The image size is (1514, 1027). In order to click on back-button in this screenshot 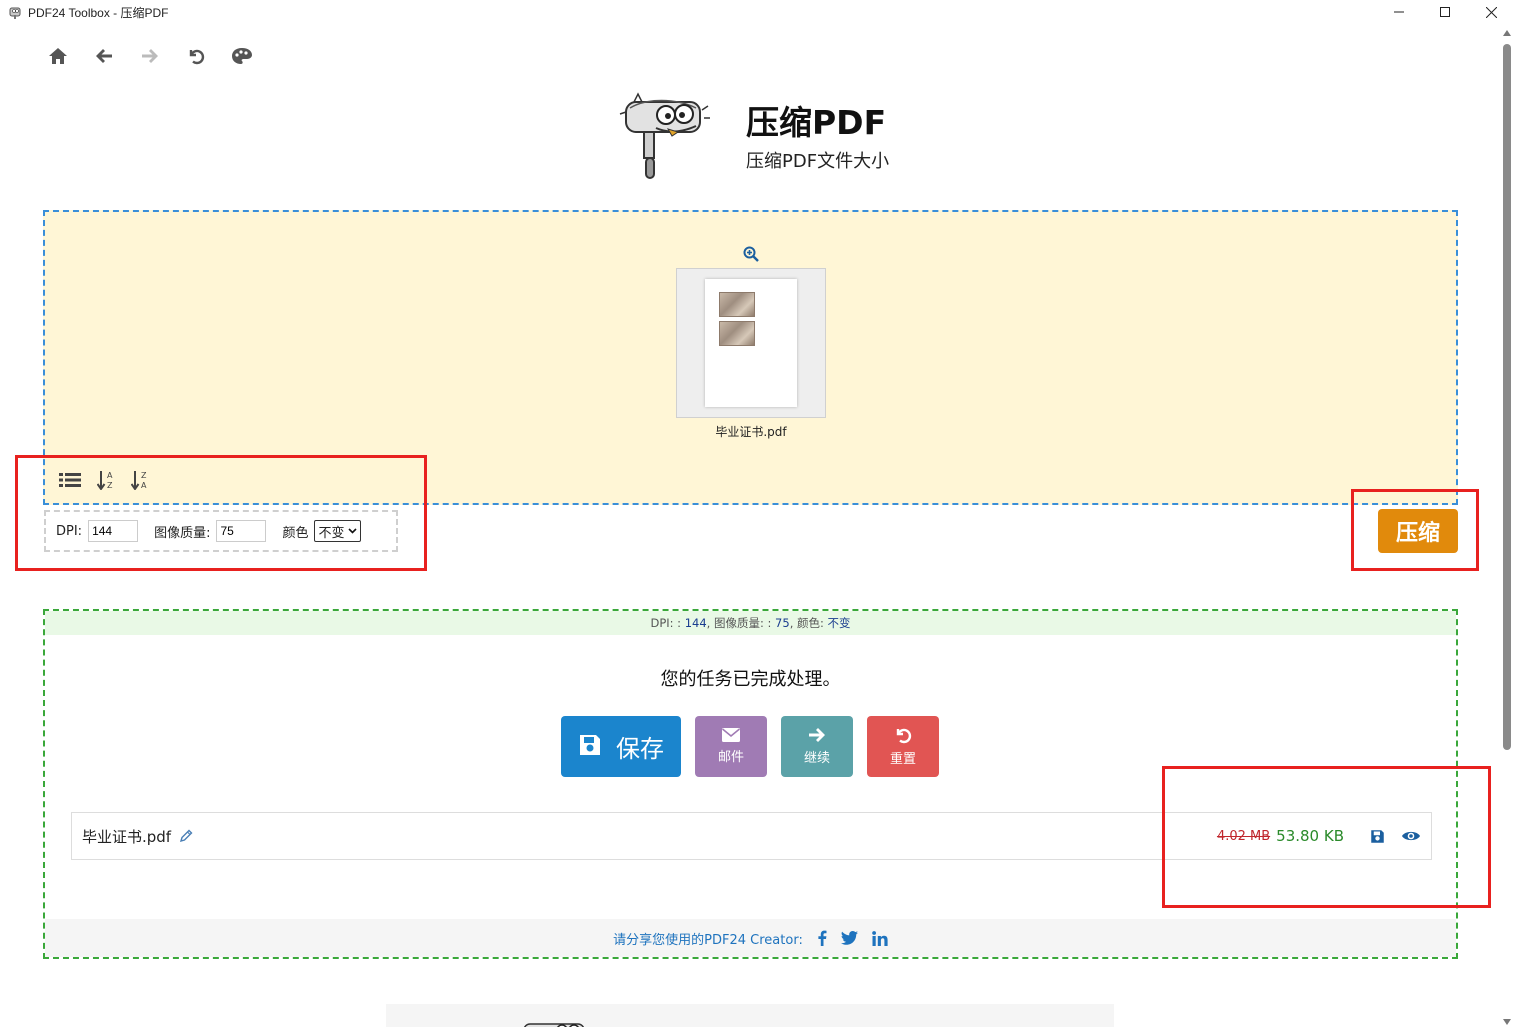, I will do `click(104, 56)`.